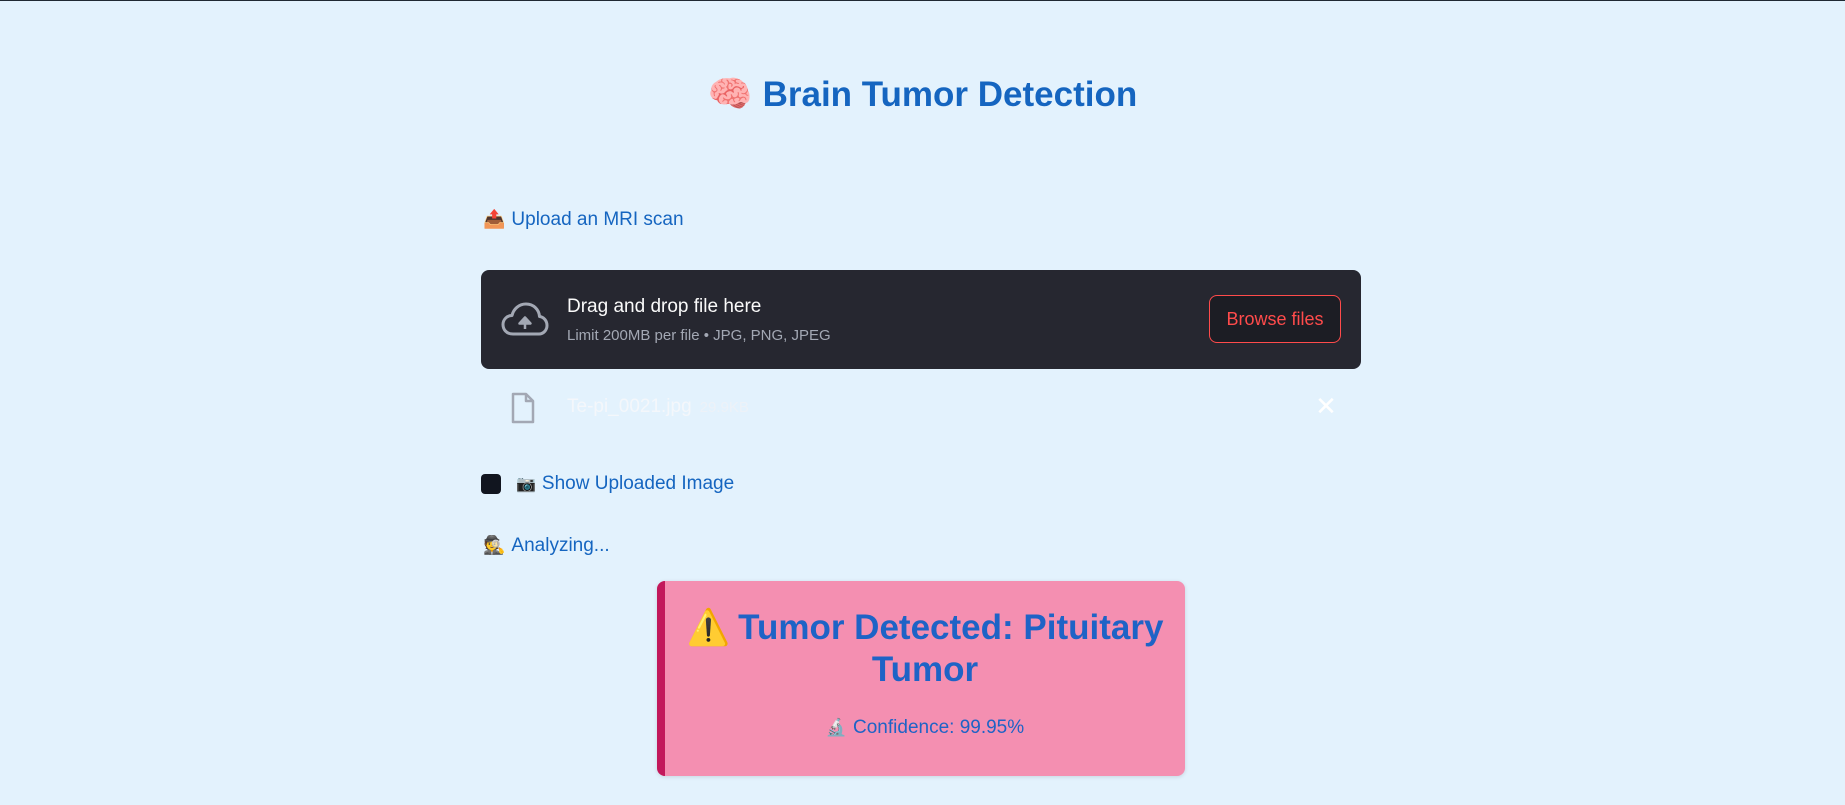 Image resolution: width=1845 pixels, height=805 pixels. I want to click on result-card-accent, so click(661, 678).